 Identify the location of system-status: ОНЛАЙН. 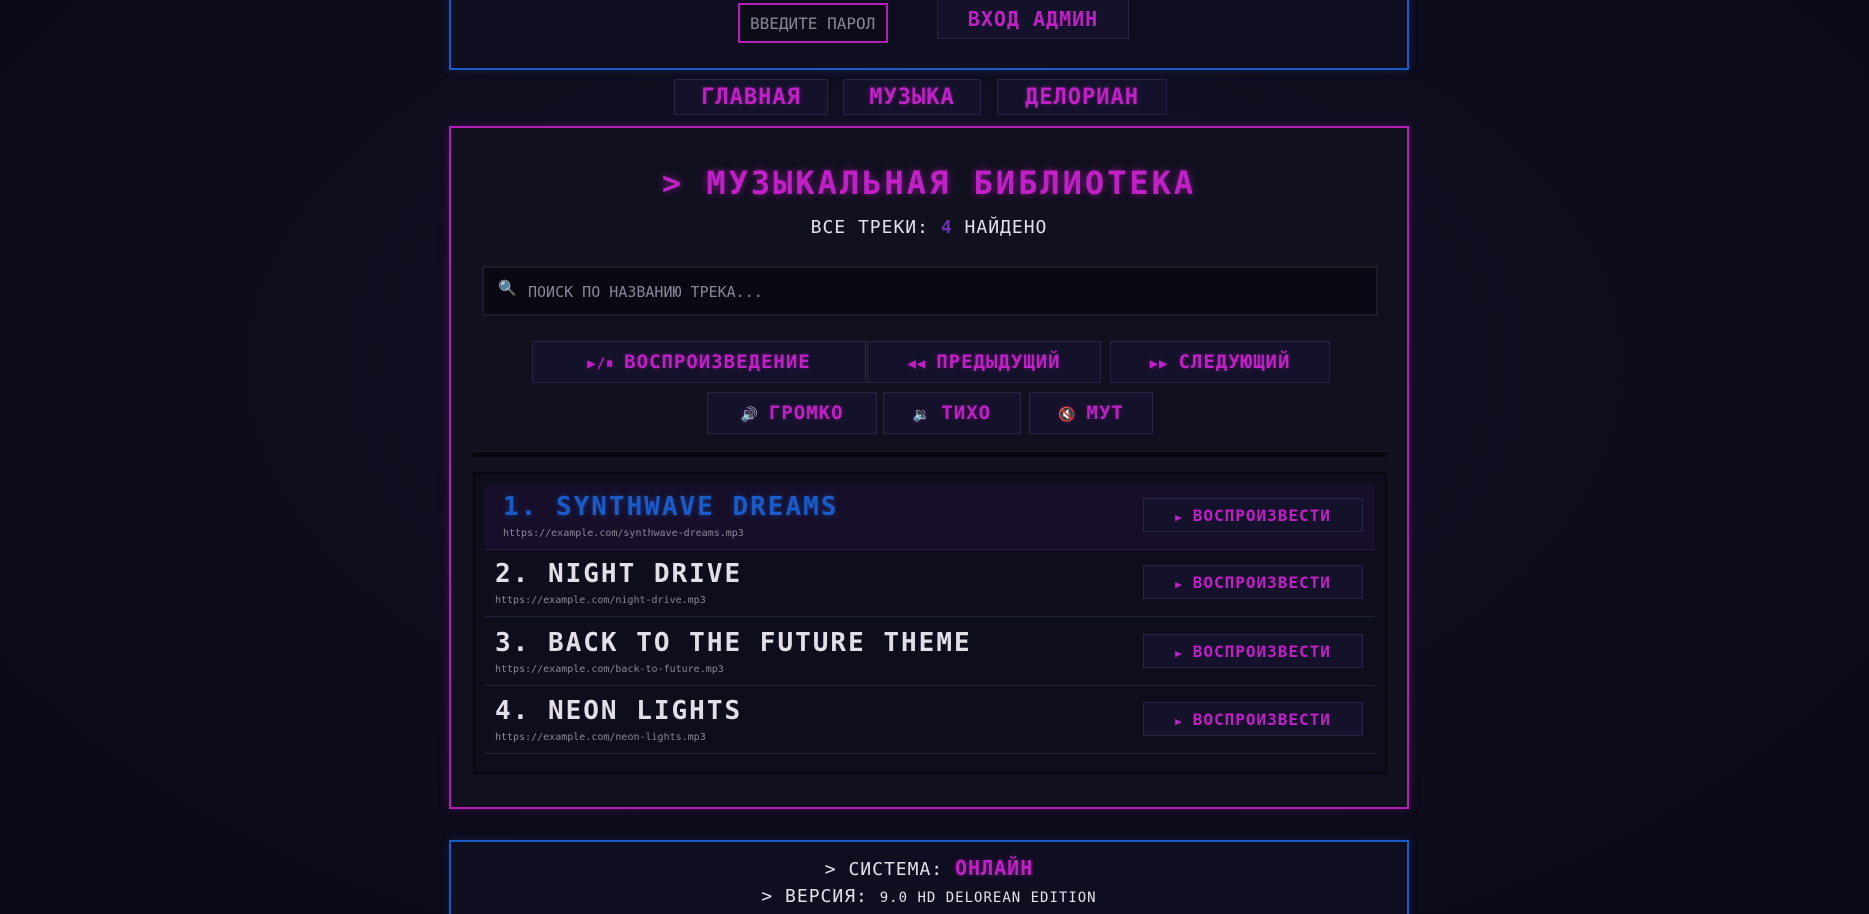
(994, 868).